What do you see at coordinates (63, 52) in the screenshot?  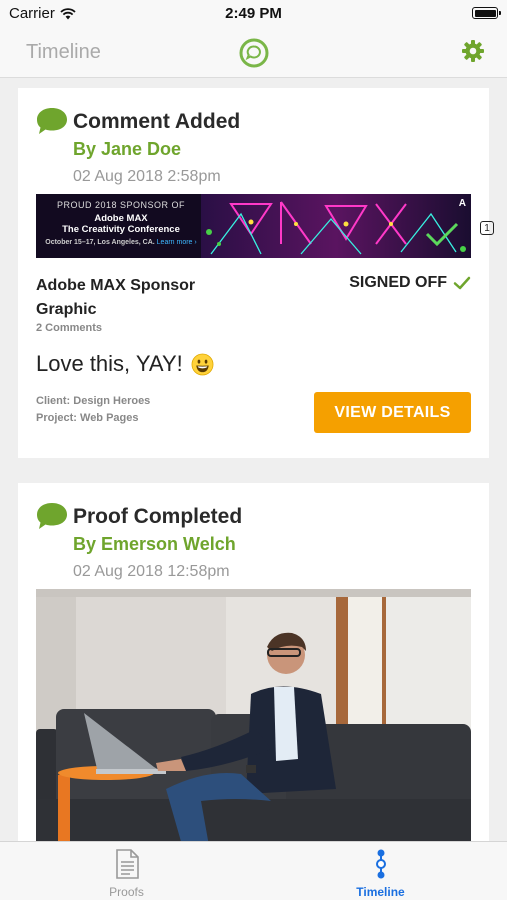 I see `page-title: Timeline` at bounding box center [63, 52].